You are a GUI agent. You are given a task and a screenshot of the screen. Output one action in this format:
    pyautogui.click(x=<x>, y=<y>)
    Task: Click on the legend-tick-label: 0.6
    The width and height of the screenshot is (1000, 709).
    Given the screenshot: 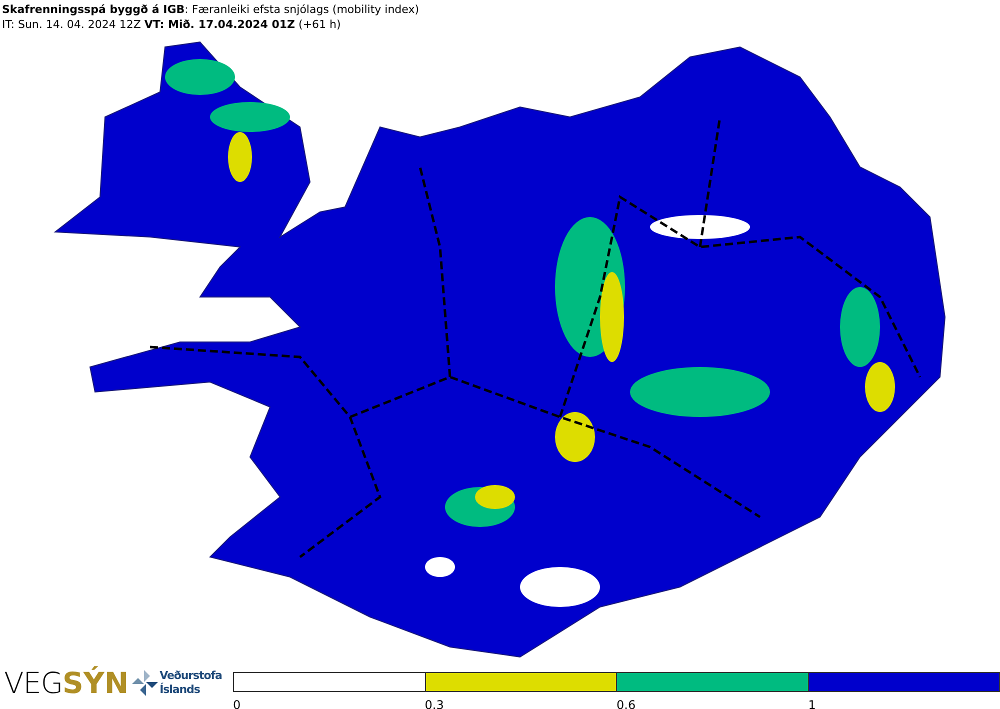 What is the action you would take?
    pyautogui.click(x=626, y=703)
    